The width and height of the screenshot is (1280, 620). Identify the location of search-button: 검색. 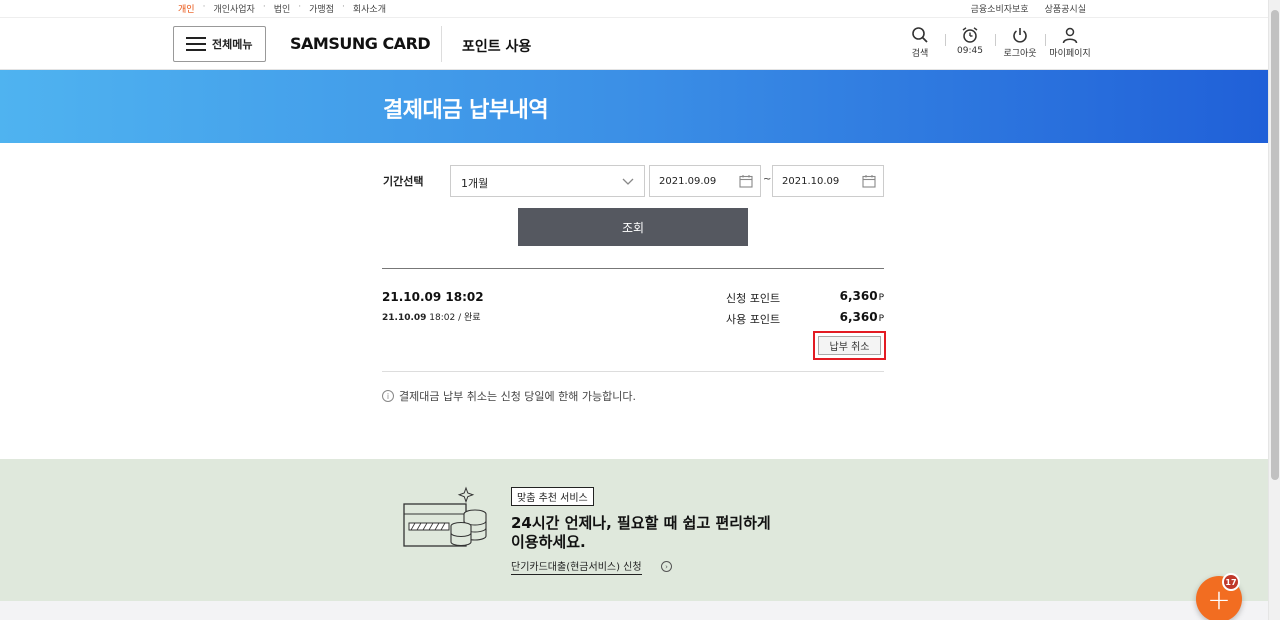
(920, 42).